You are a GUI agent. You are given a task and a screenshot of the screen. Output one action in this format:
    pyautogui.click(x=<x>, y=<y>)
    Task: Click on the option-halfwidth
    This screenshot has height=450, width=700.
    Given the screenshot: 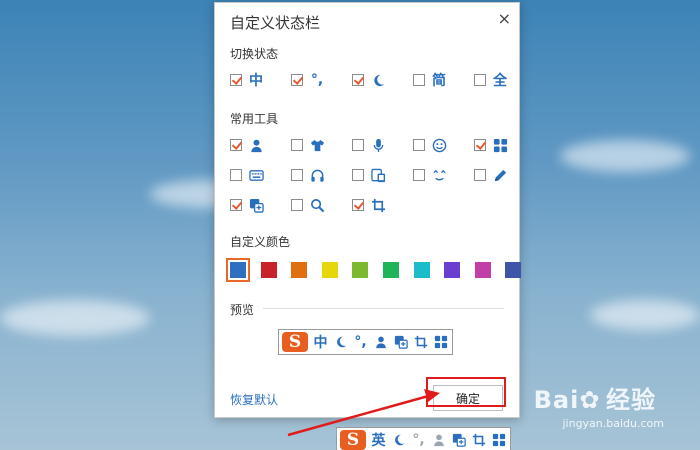 What is the action you would take?
    pyautogui.click(x=369, y=80)
    